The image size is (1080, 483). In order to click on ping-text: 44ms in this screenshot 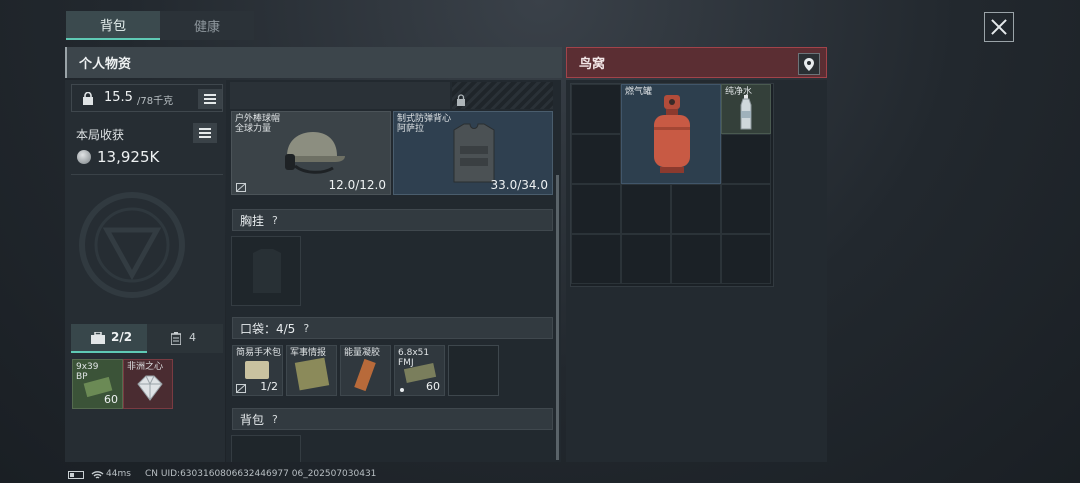, I will do `click(118, 474)`.